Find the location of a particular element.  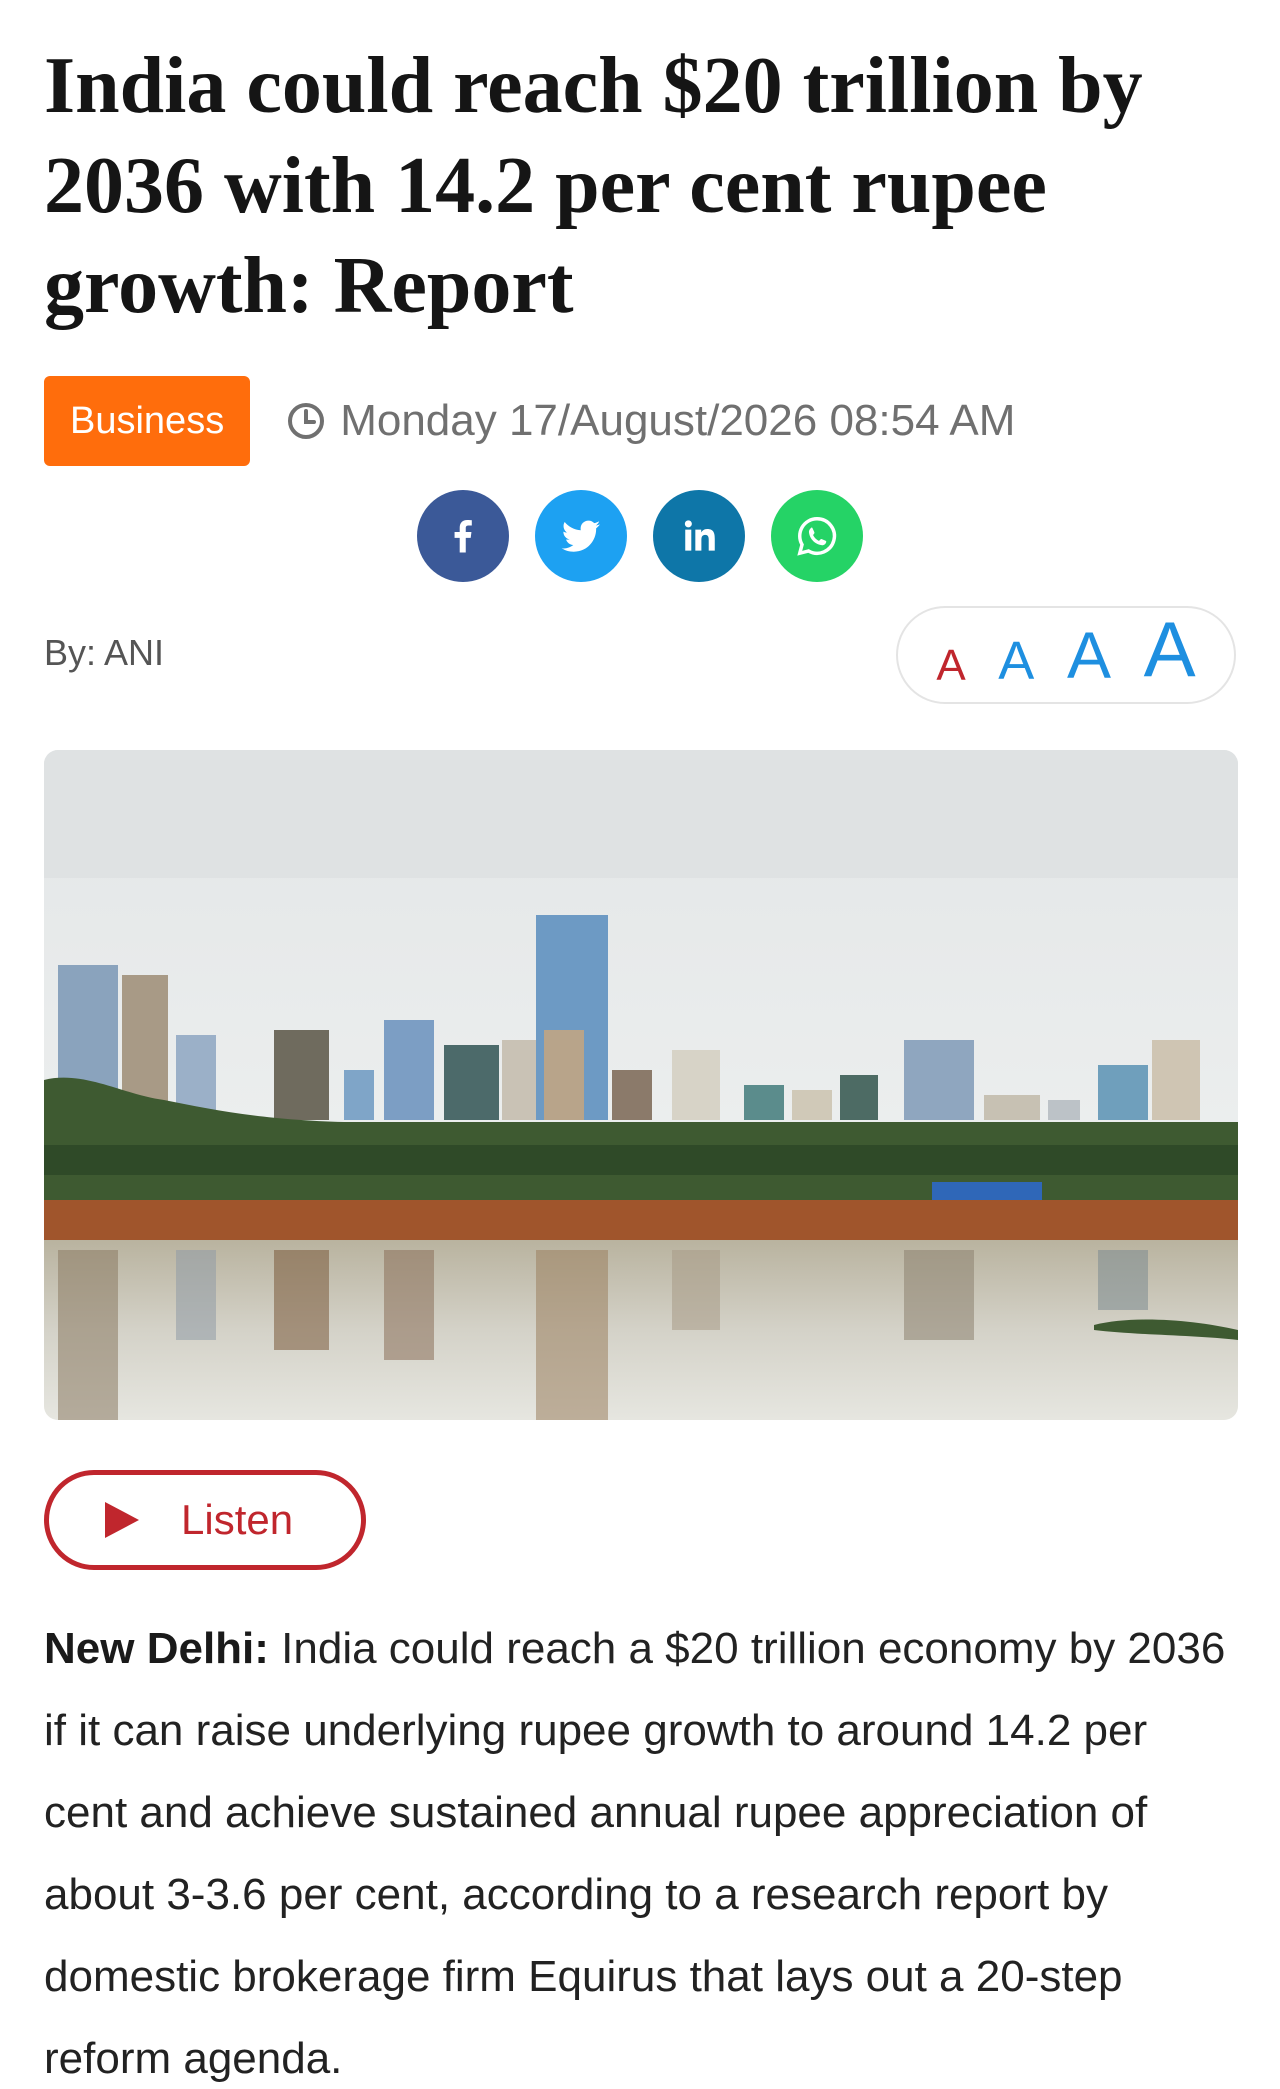

whatsapp-share-button is located at coordinates (817, 536).